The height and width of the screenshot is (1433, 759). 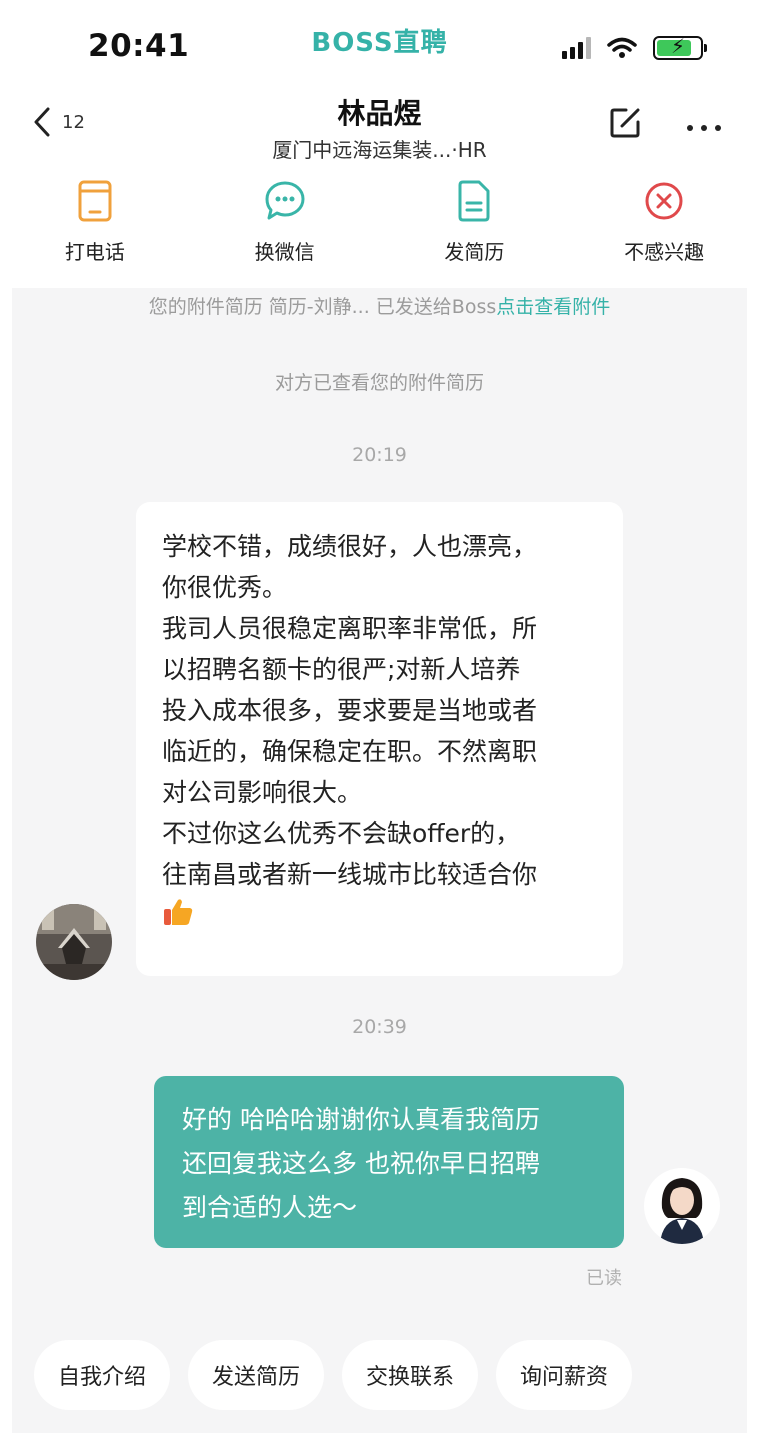 What do you see at coordinates (474, 201) in the screenshot?
I see `resume-icon` at bounding box center [474, 201].